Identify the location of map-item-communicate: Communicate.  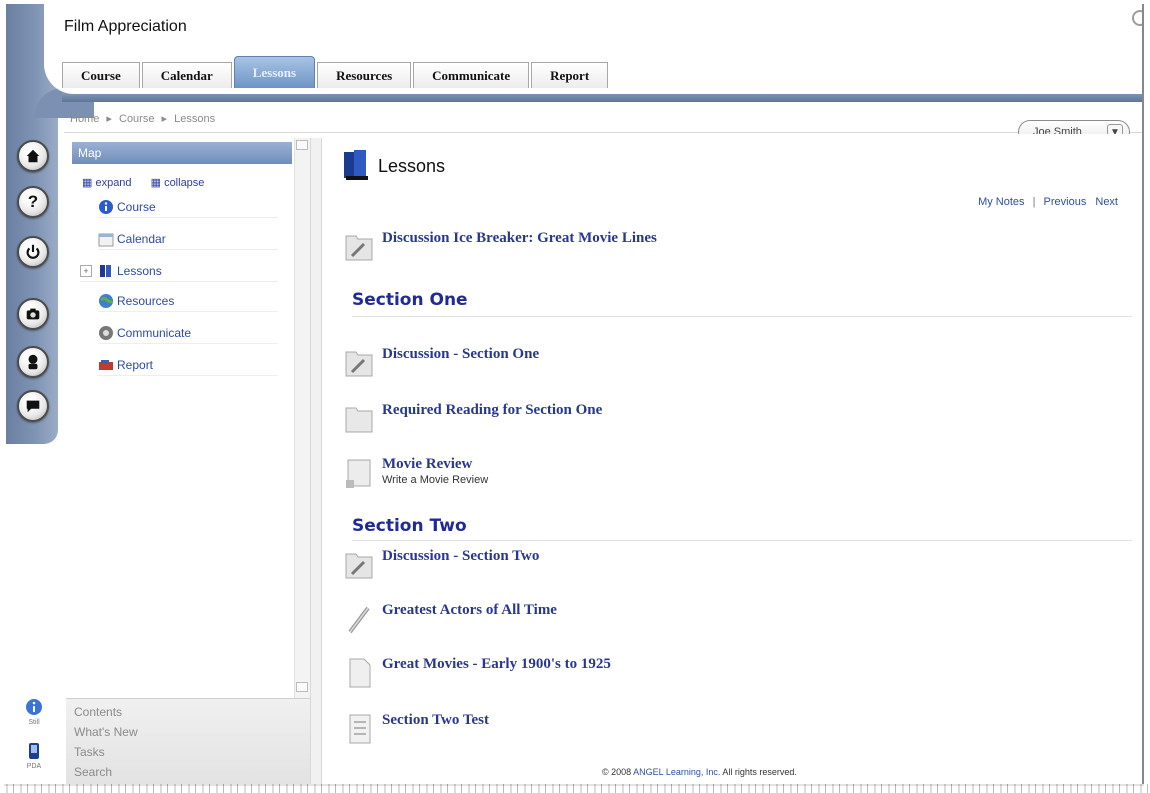
(188, 333).